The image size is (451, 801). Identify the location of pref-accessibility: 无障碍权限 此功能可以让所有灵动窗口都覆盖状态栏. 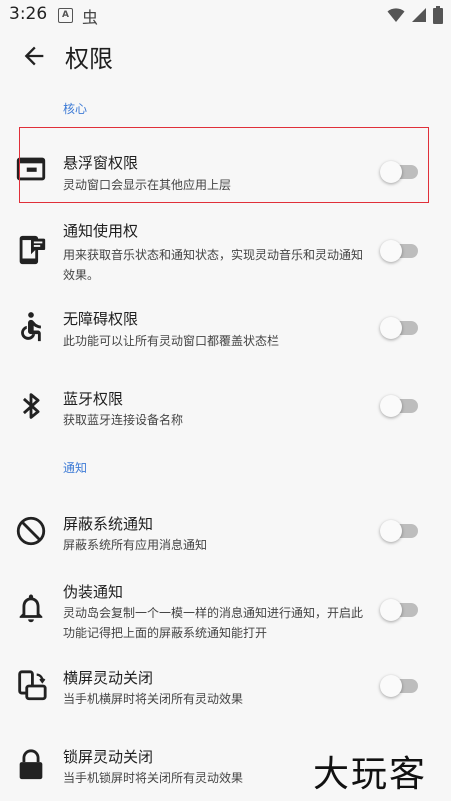
(225, 327).